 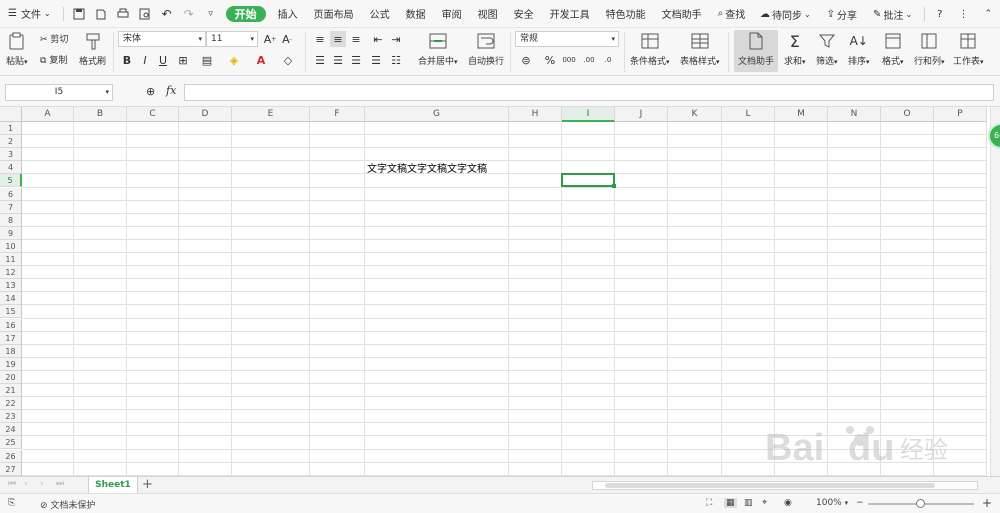 What do you see at coordinates (288, 14) in the screenshot?
I see `tab-insert: 插入` at bounding box center [288, 14].